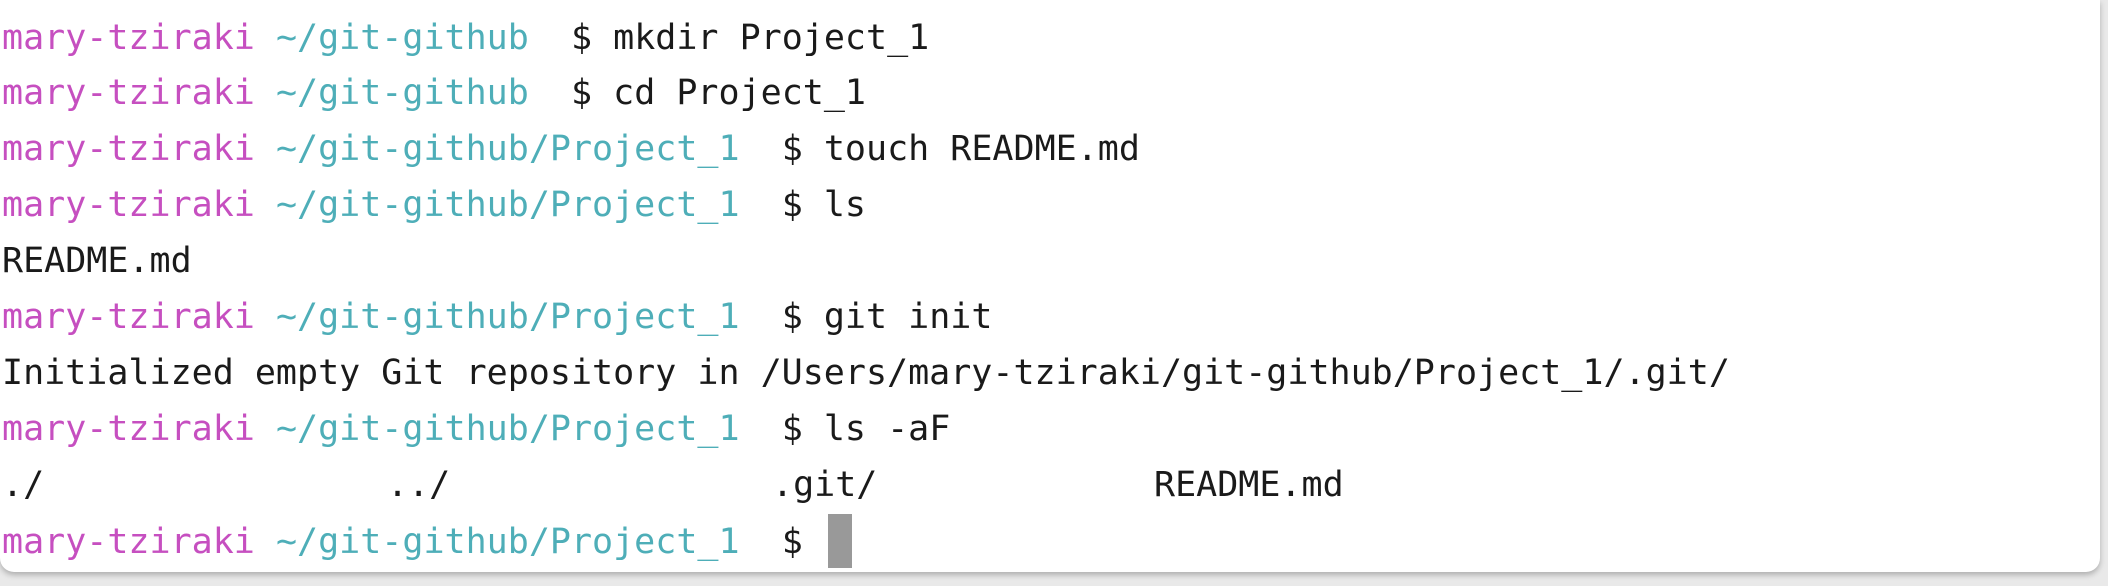 Image resolution: width=2108 pixels, height=586 pixels. Describe the element at coordinates (887, 429) in the screenshot. I see `command-text: ls -aF` at that location.